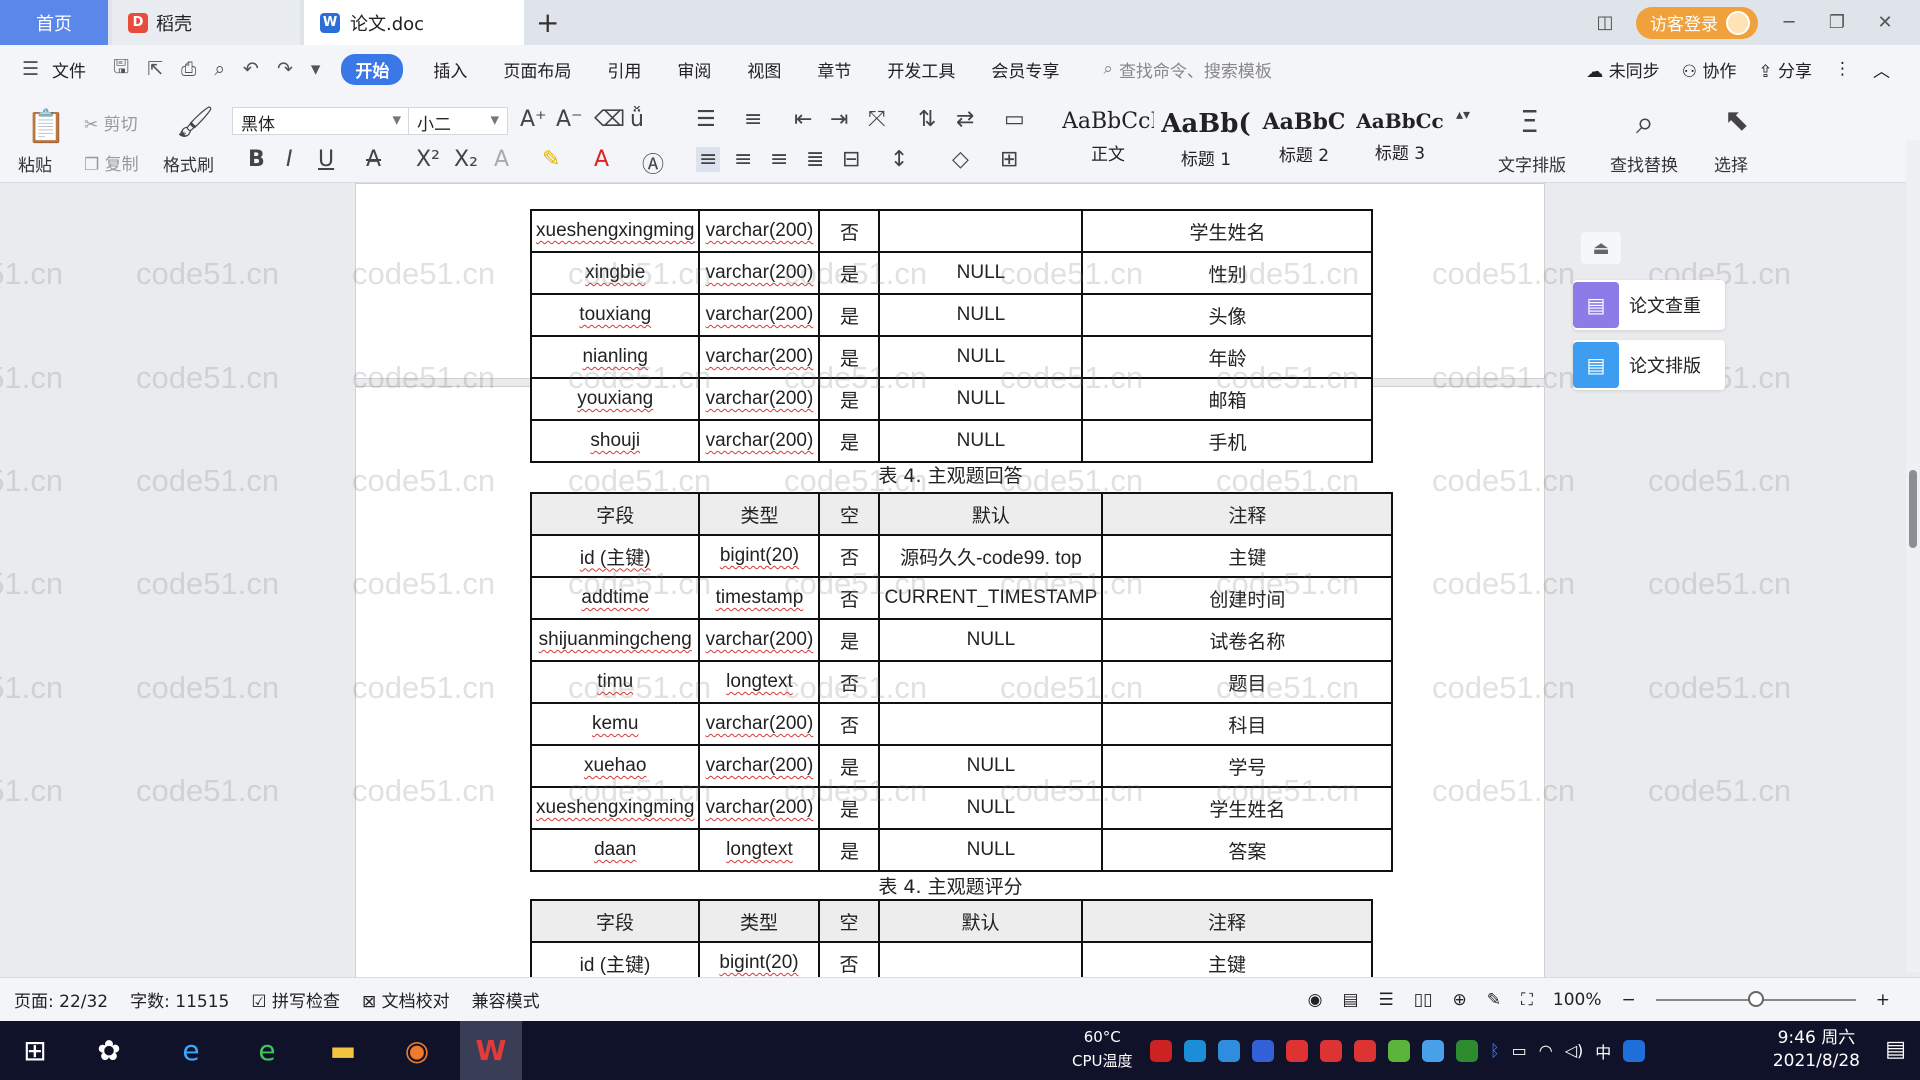 This screenshot has width=1920, height=1080. What do you see at coordinates (1227, 315) in the screenshot?
I see `table-cell: 头像` at bounding box center [1227, 315].